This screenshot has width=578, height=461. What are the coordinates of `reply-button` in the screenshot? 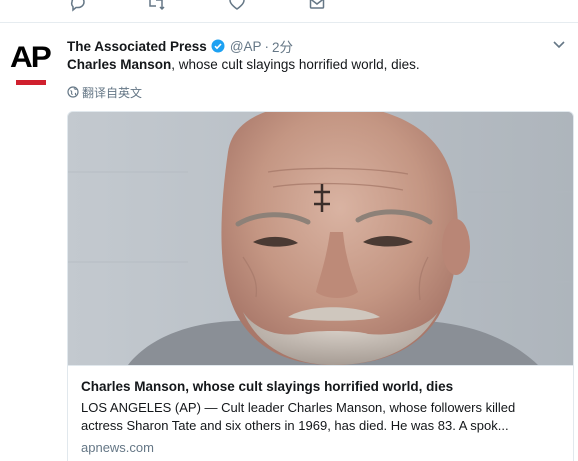 It's located at (78, 6).